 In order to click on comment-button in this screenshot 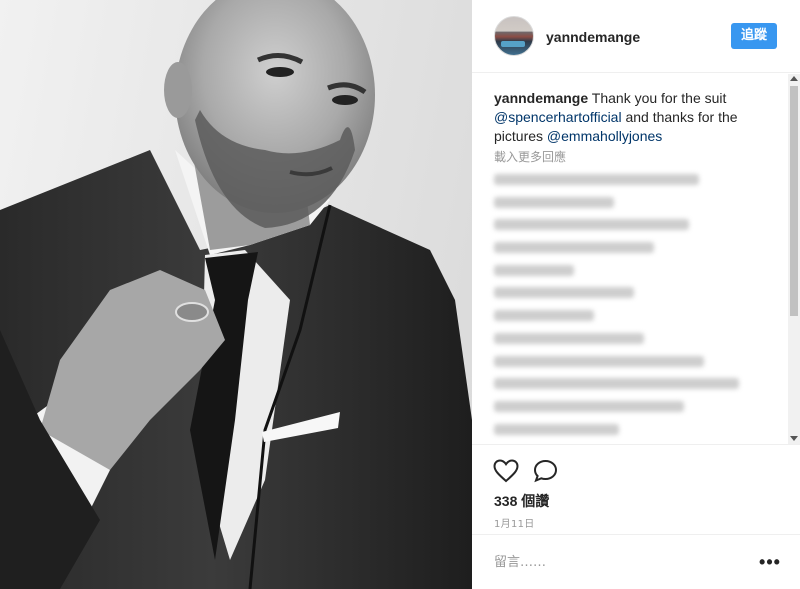, I will do `click(546, 472)`.